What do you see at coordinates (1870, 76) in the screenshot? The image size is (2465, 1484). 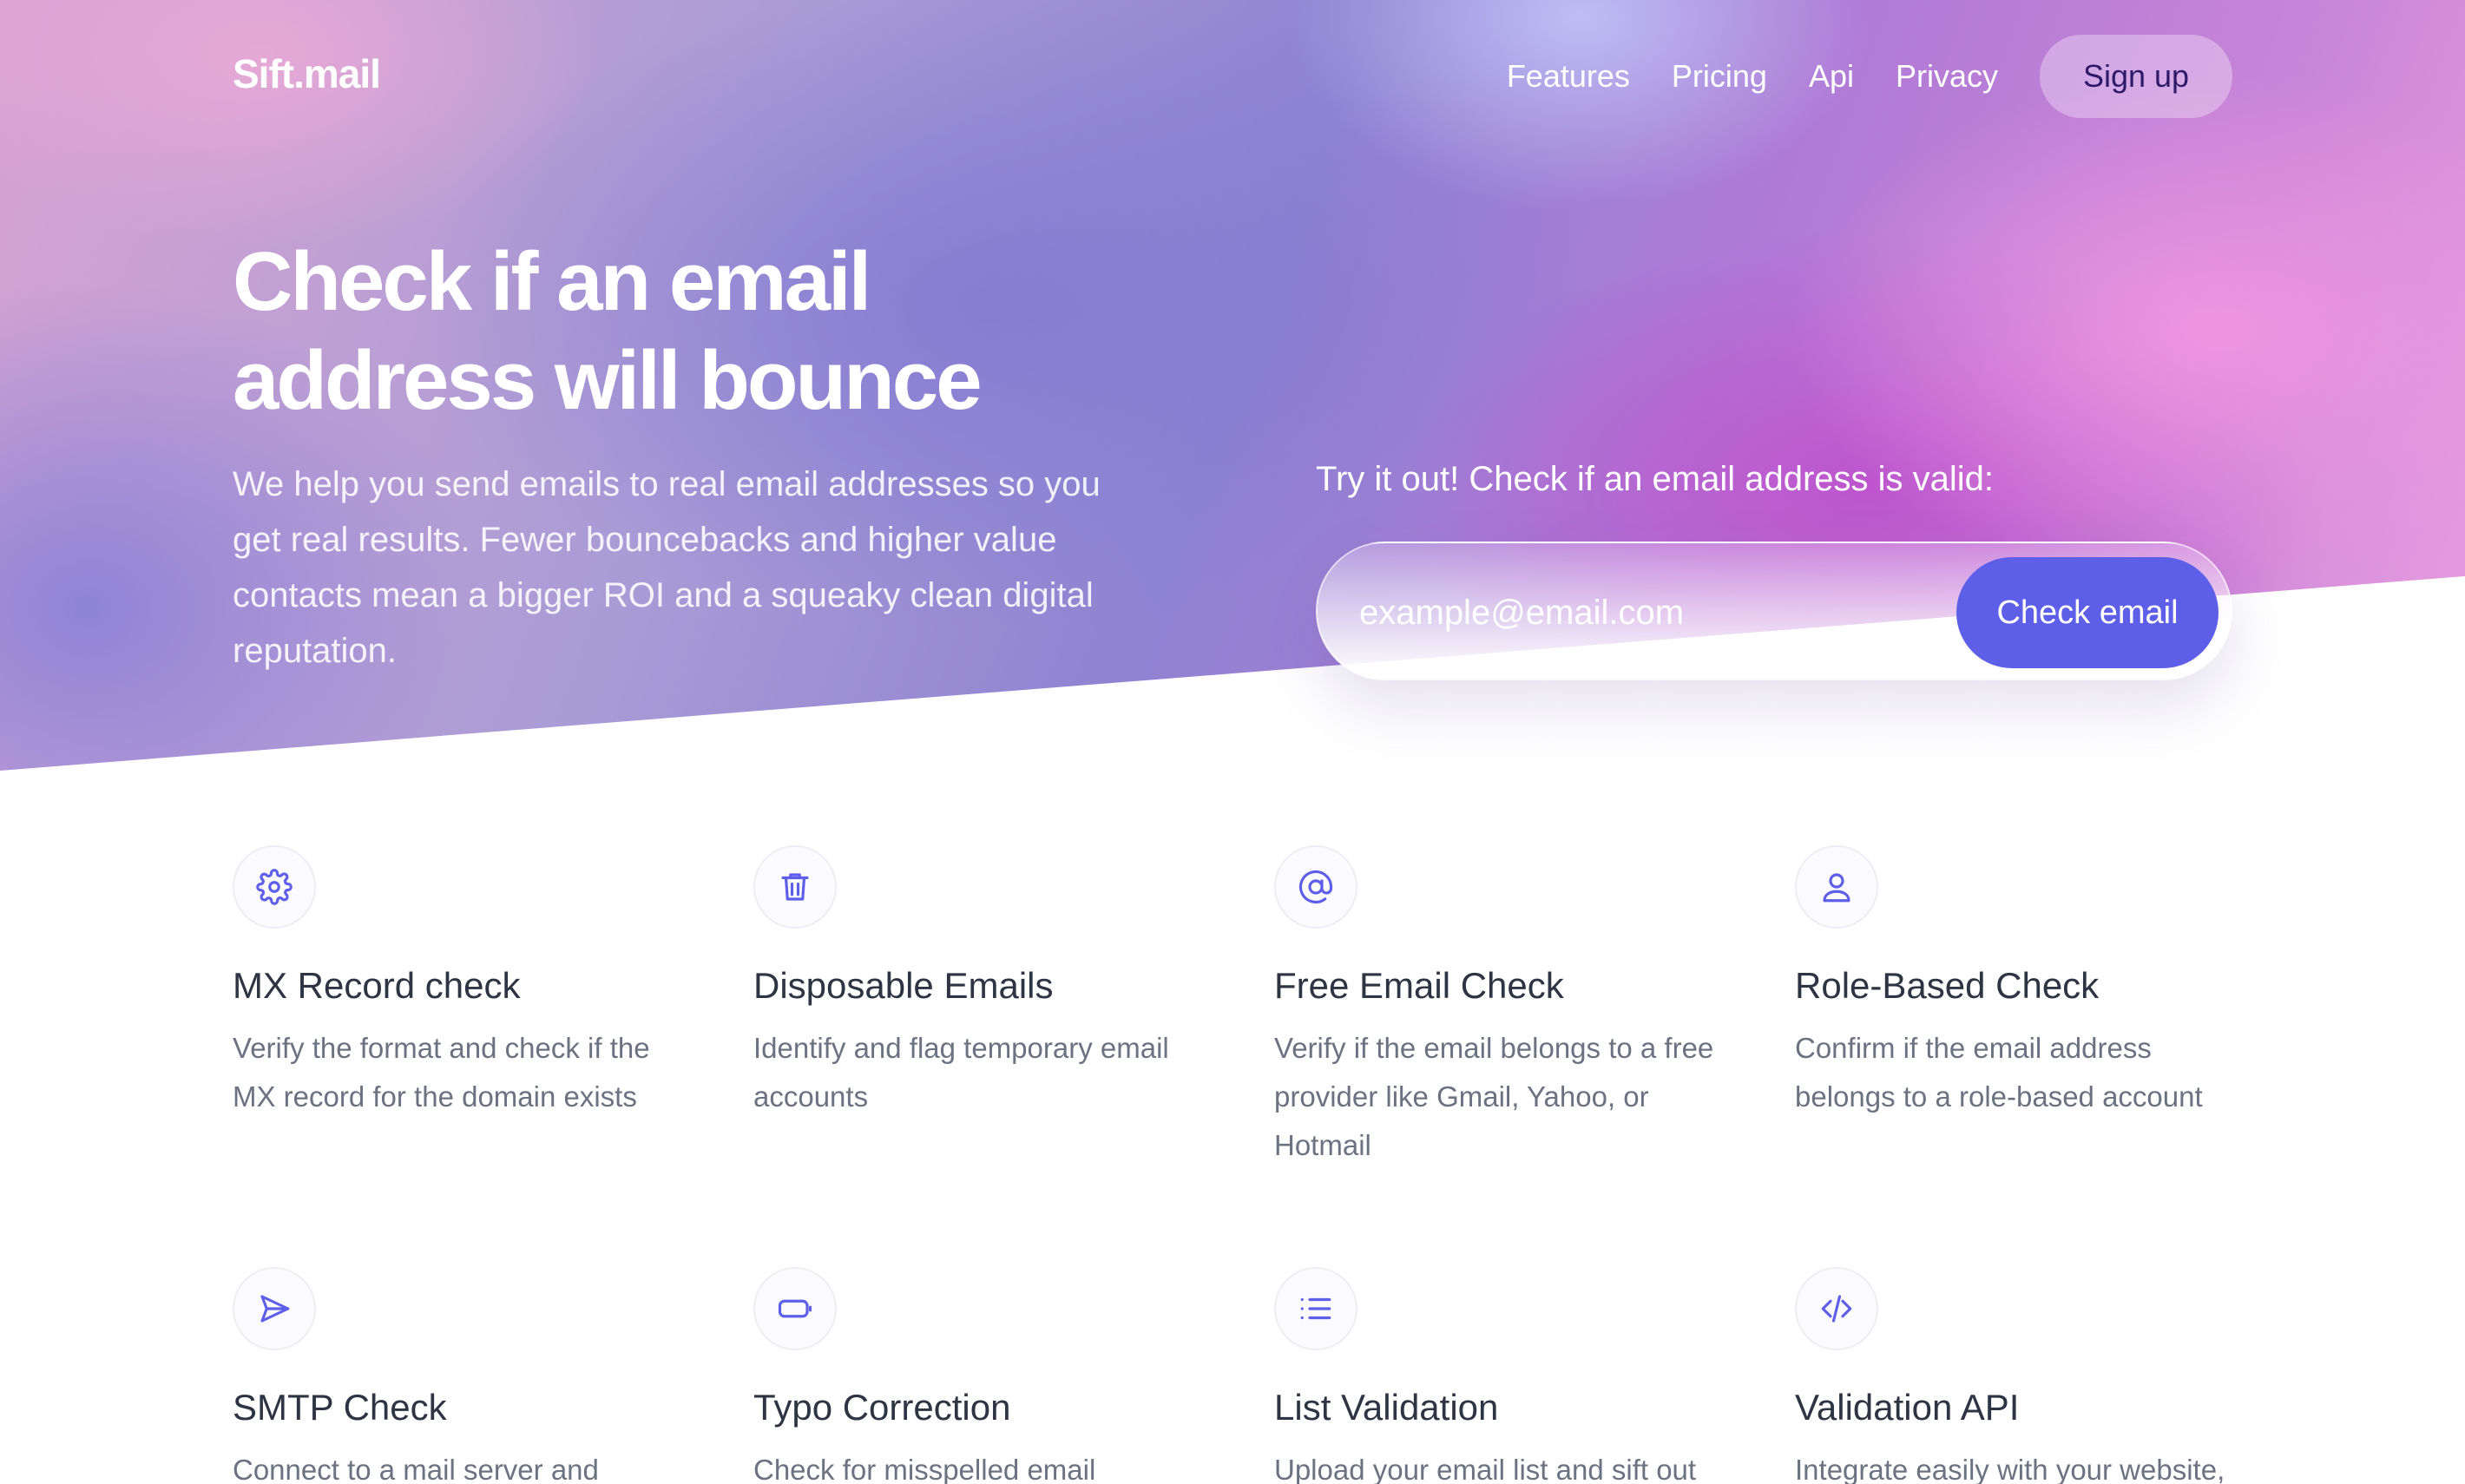 I see `top-nav: Features Pricing Api Privacy Sign up` at bounding box center [1870, 76].